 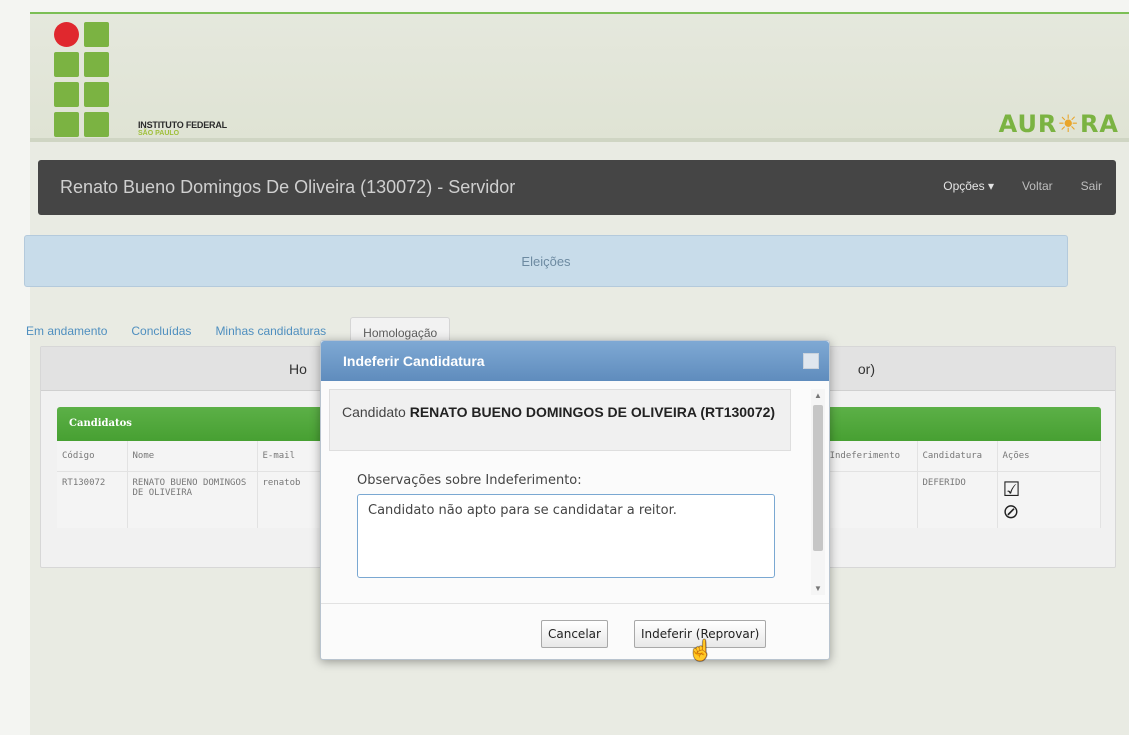 I want to click on cell-candidatura: DEFERIDO, so click(x=957, y=499).